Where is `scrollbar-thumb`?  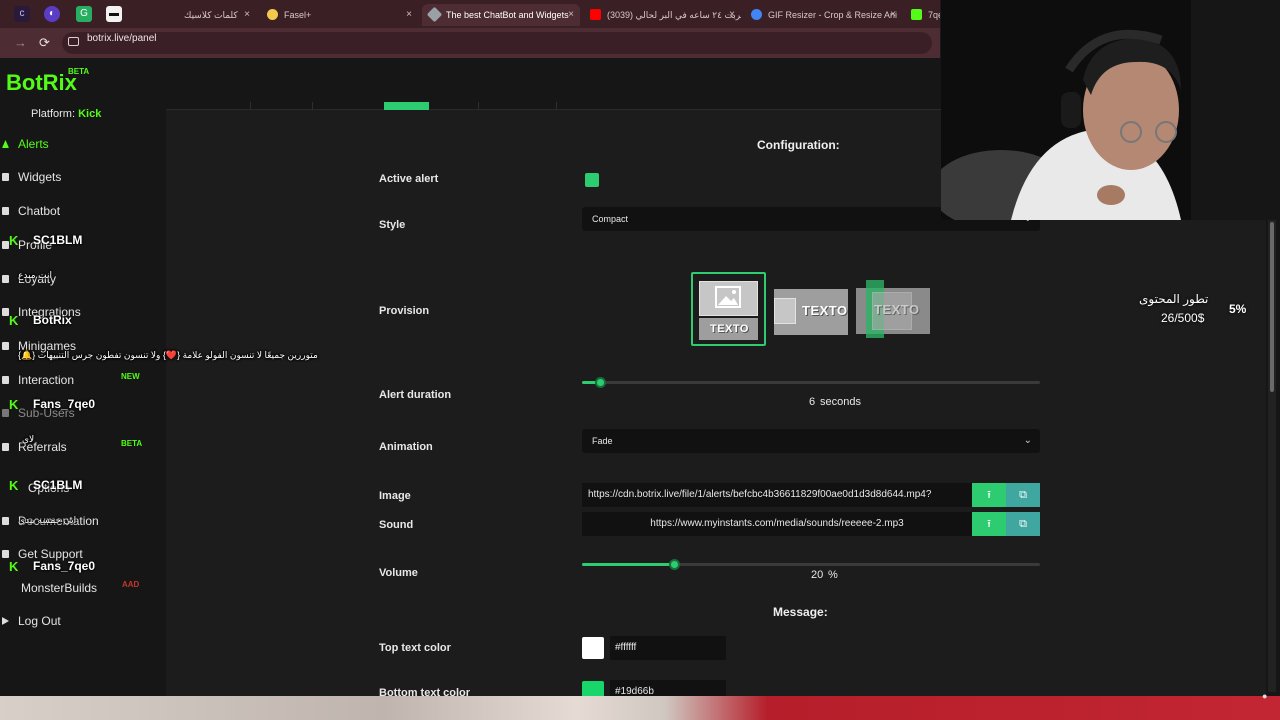 scrollbar-thumb is located at coordinates (1272, 307).